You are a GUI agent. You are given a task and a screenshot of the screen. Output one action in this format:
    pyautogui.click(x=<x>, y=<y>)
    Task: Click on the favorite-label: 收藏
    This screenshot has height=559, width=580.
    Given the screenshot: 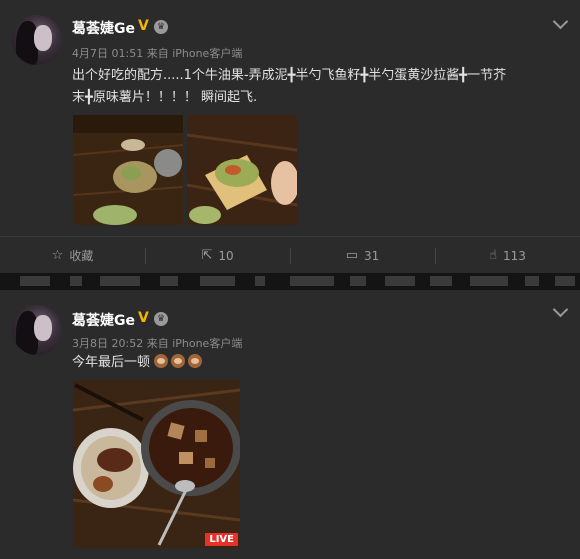 What is the action you would take?
    pyautogui.click(x=81, y=256)
    